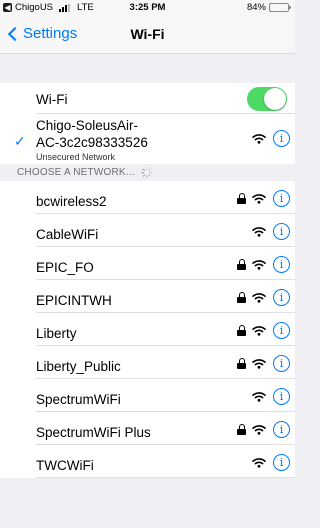  Describe the element at coordinates (280, 7) in the screenshot. I see `battery-icon` at that location.